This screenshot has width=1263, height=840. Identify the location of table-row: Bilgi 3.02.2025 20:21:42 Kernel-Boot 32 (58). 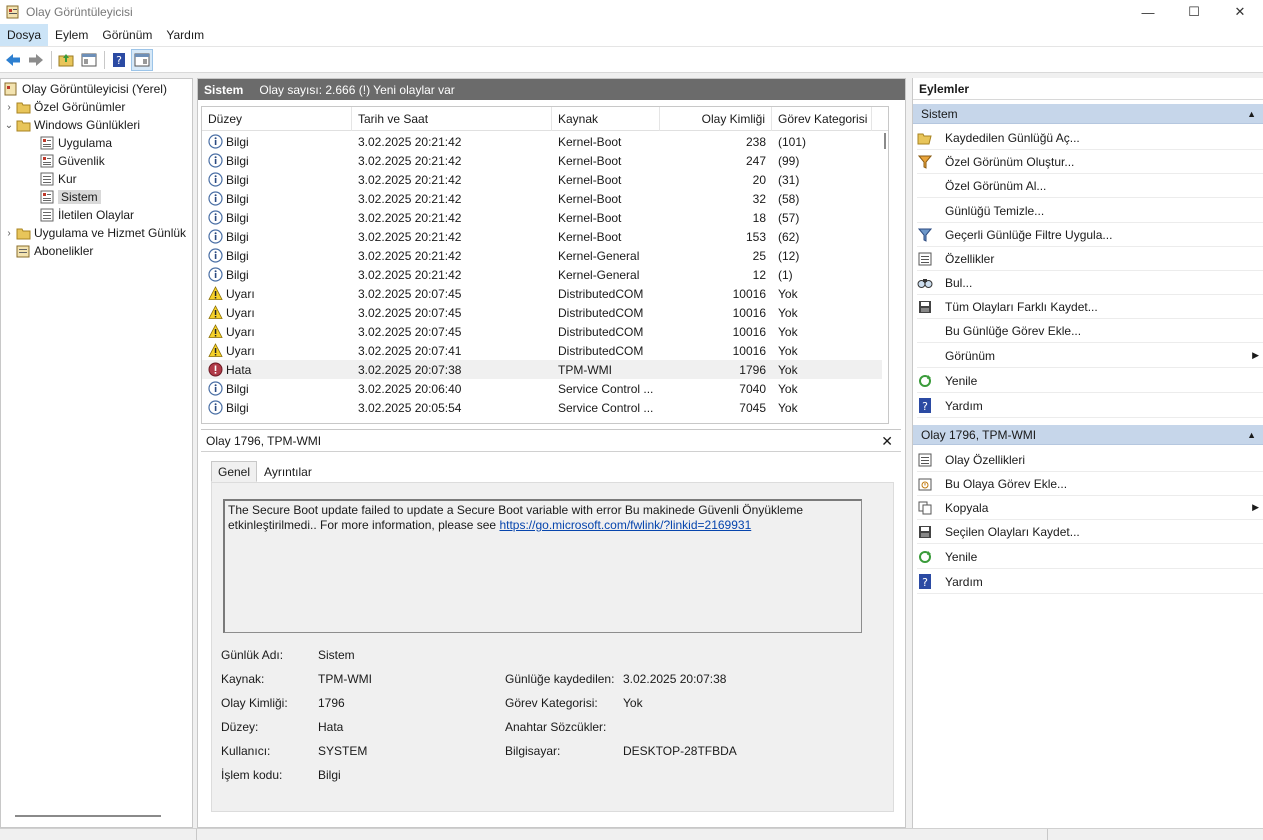
(542, 198).